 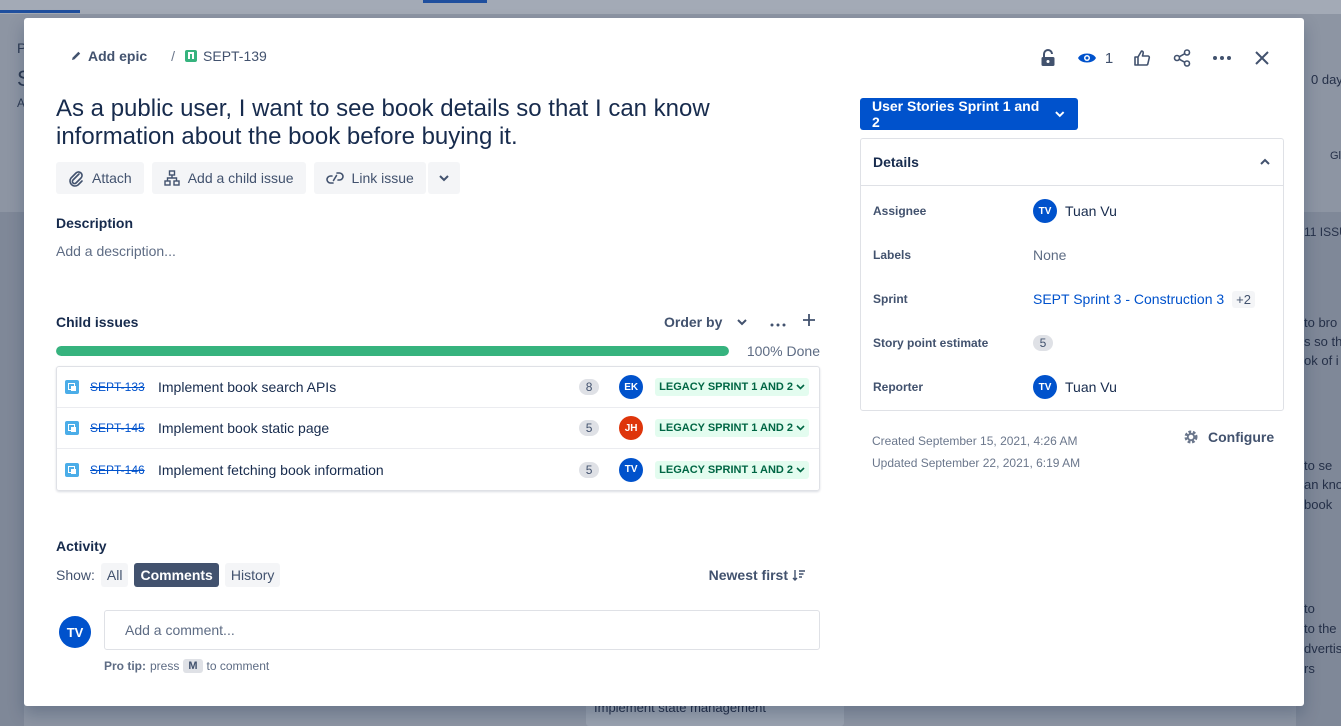 What do you see at coordinates (631, 428) in the screenshot?
I see `assignee-avatar: JH` at bounding box center [631, 428].